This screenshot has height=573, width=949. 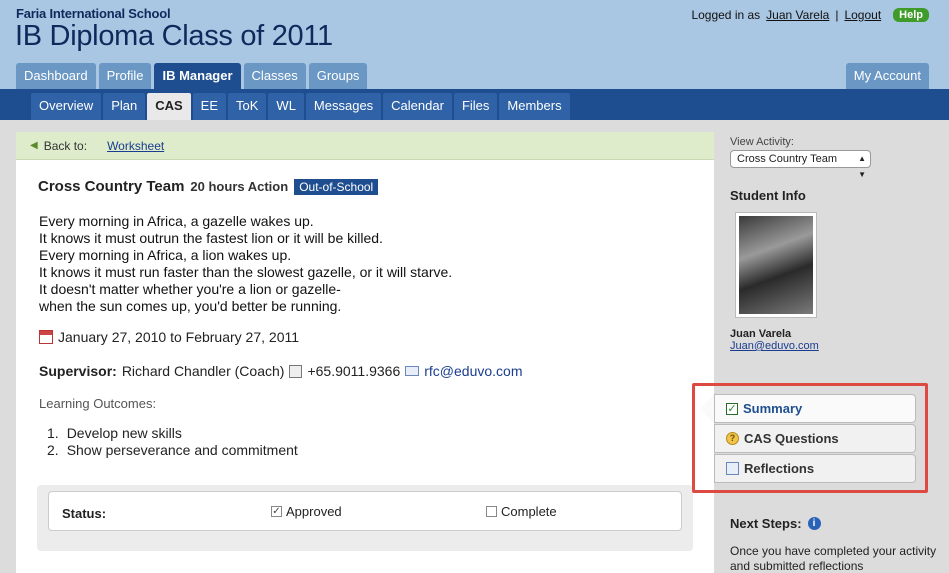 I want to click on logged-in-label: Logged in as, so click(x=726, y=15).